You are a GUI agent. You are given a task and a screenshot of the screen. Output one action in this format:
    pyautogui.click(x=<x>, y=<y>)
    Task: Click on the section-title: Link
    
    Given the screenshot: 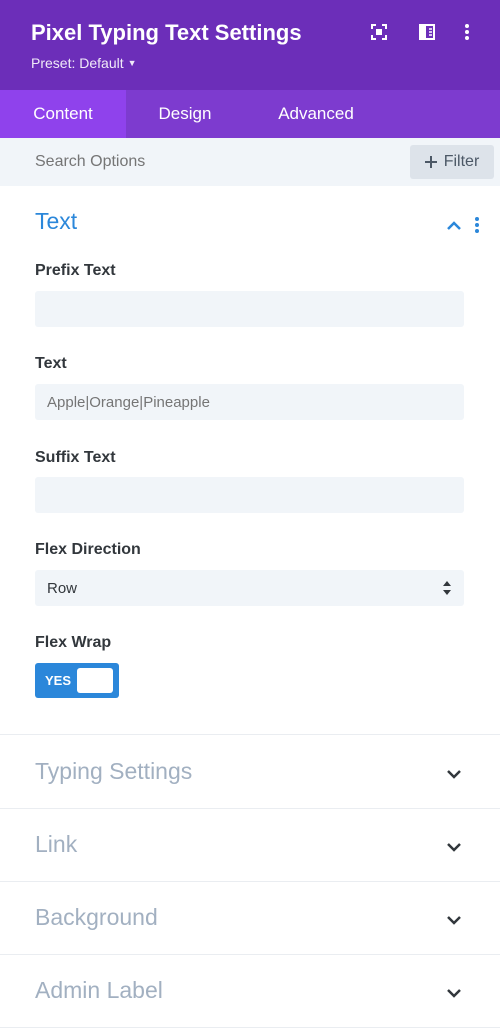 What is the action you would take?
    pyautogui.click(x=56, y=844)
    